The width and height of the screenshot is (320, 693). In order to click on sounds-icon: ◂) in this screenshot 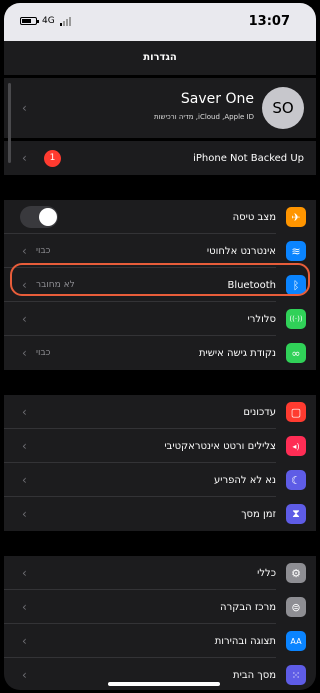, I will do `click(296, 446)`.